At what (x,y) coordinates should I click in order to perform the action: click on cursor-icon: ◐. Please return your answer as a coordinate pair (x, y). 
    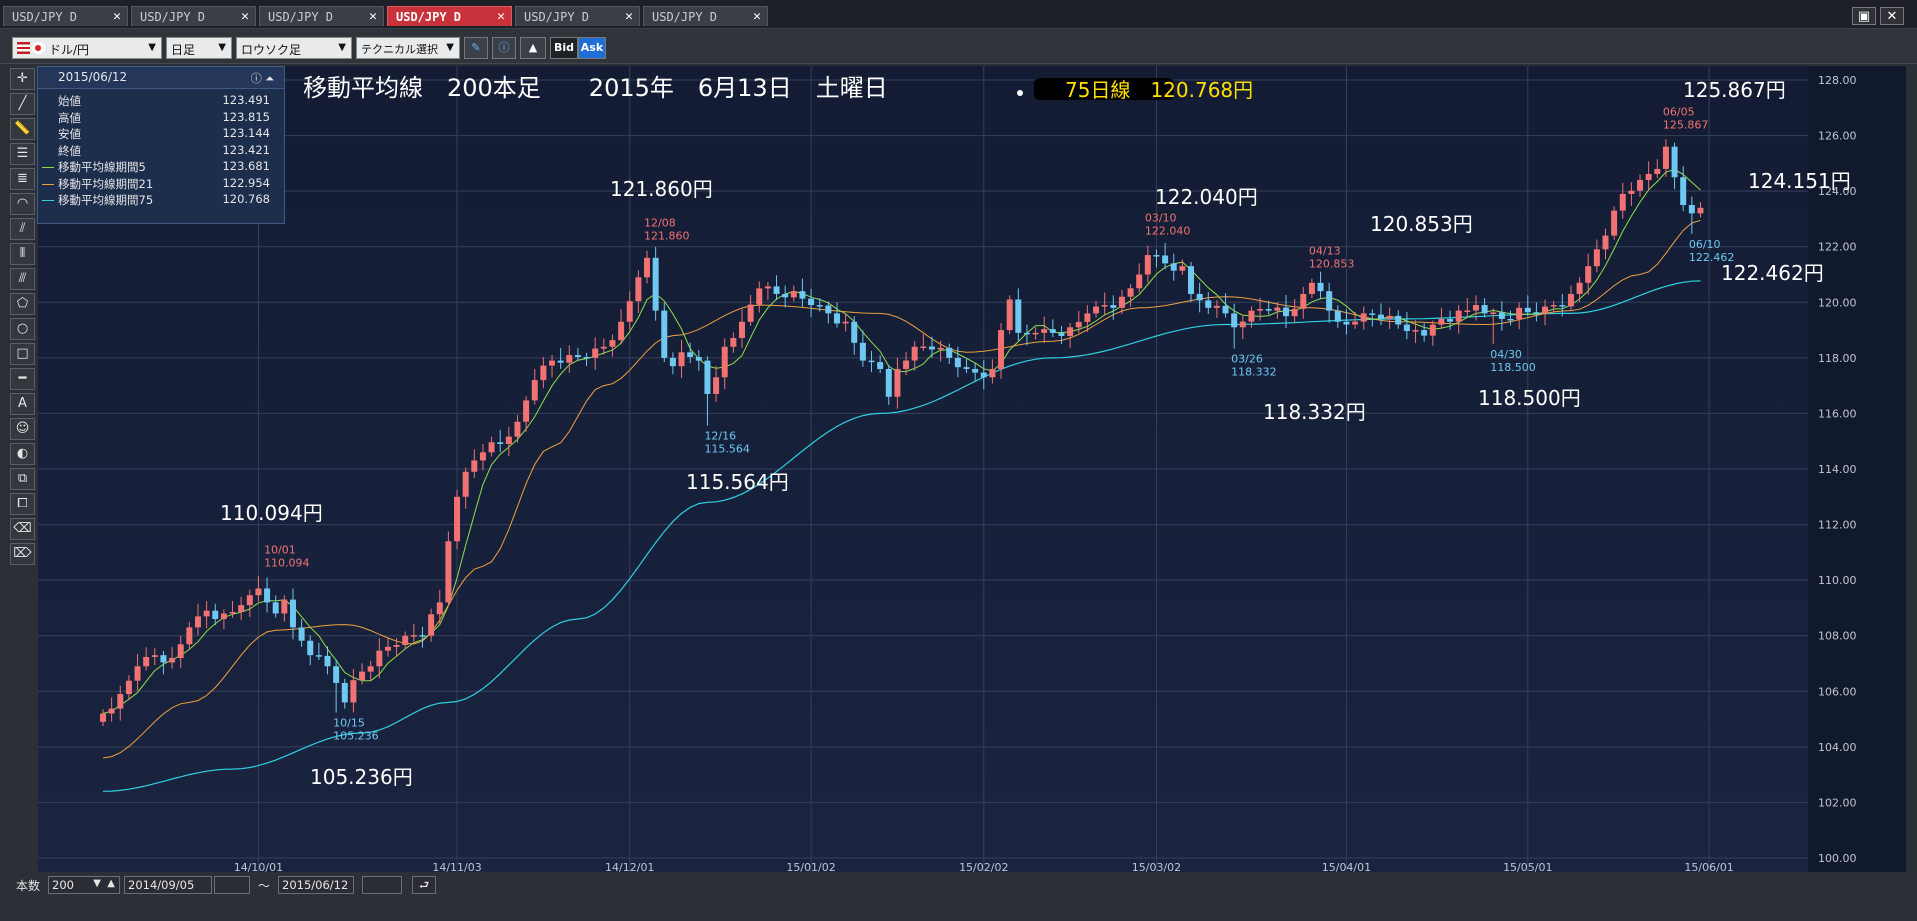
    Looking at the image, I should click on (22, 454).